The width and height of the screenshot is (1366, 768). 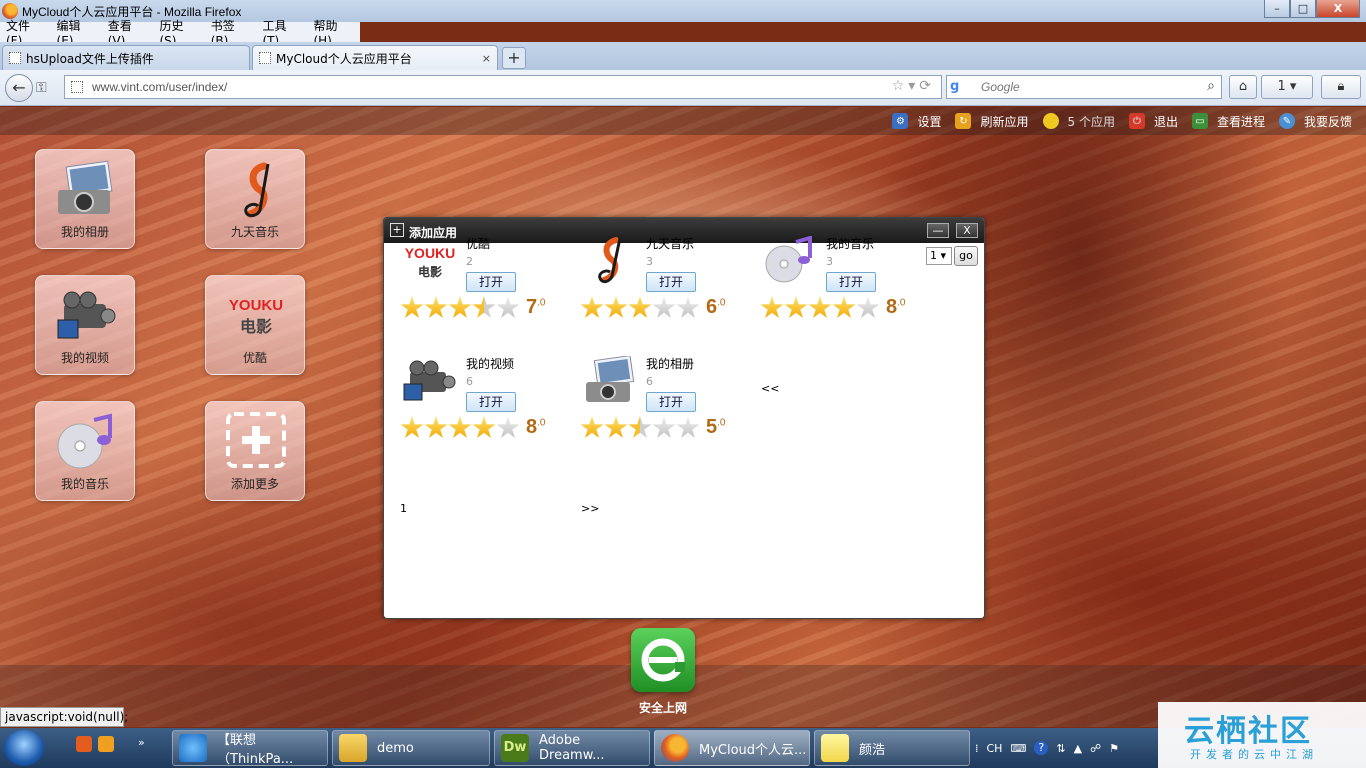 What do you see at coordinates (963, 121) in the screenshot?
I see `refresh-icon: ↻` at bounding box center [963, 121].